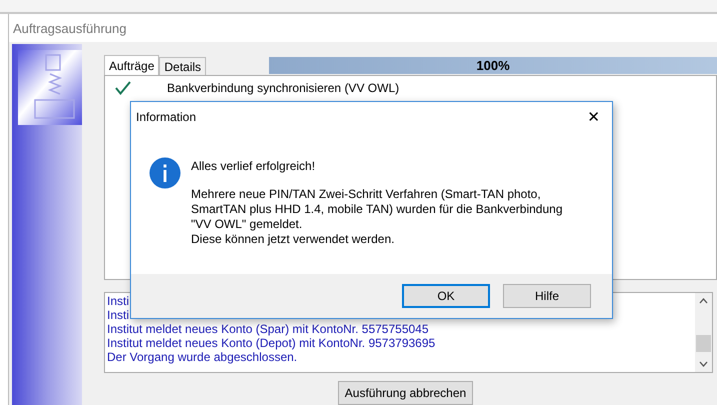 This screenshot has width=717, height=405. What do you see at coordinates (547, 296) in the screenshot?
I see `dialog-button: Hilfe` at bounding box center [547, 296].